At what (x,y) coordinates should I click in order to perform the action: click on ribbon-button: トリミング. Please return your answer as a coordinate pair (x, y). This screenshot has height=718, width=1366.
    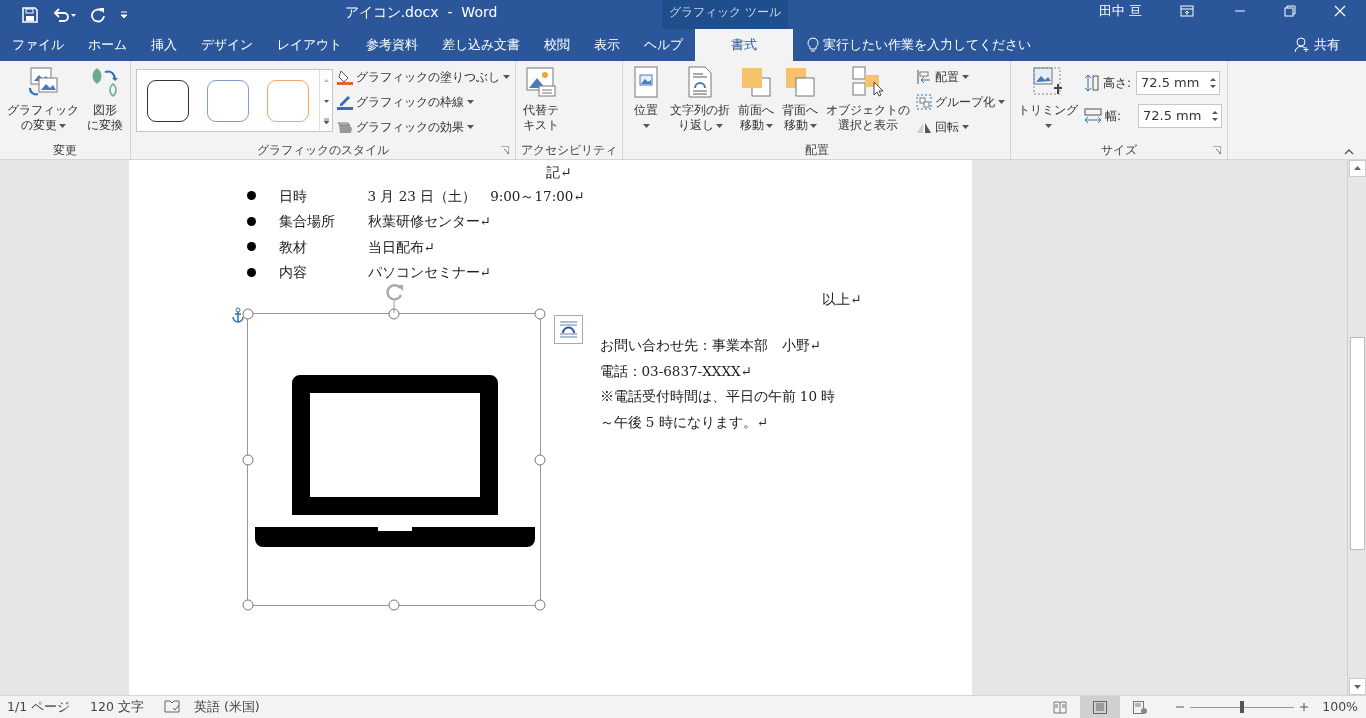
    Looking at the image, I should click on (1048, 103).